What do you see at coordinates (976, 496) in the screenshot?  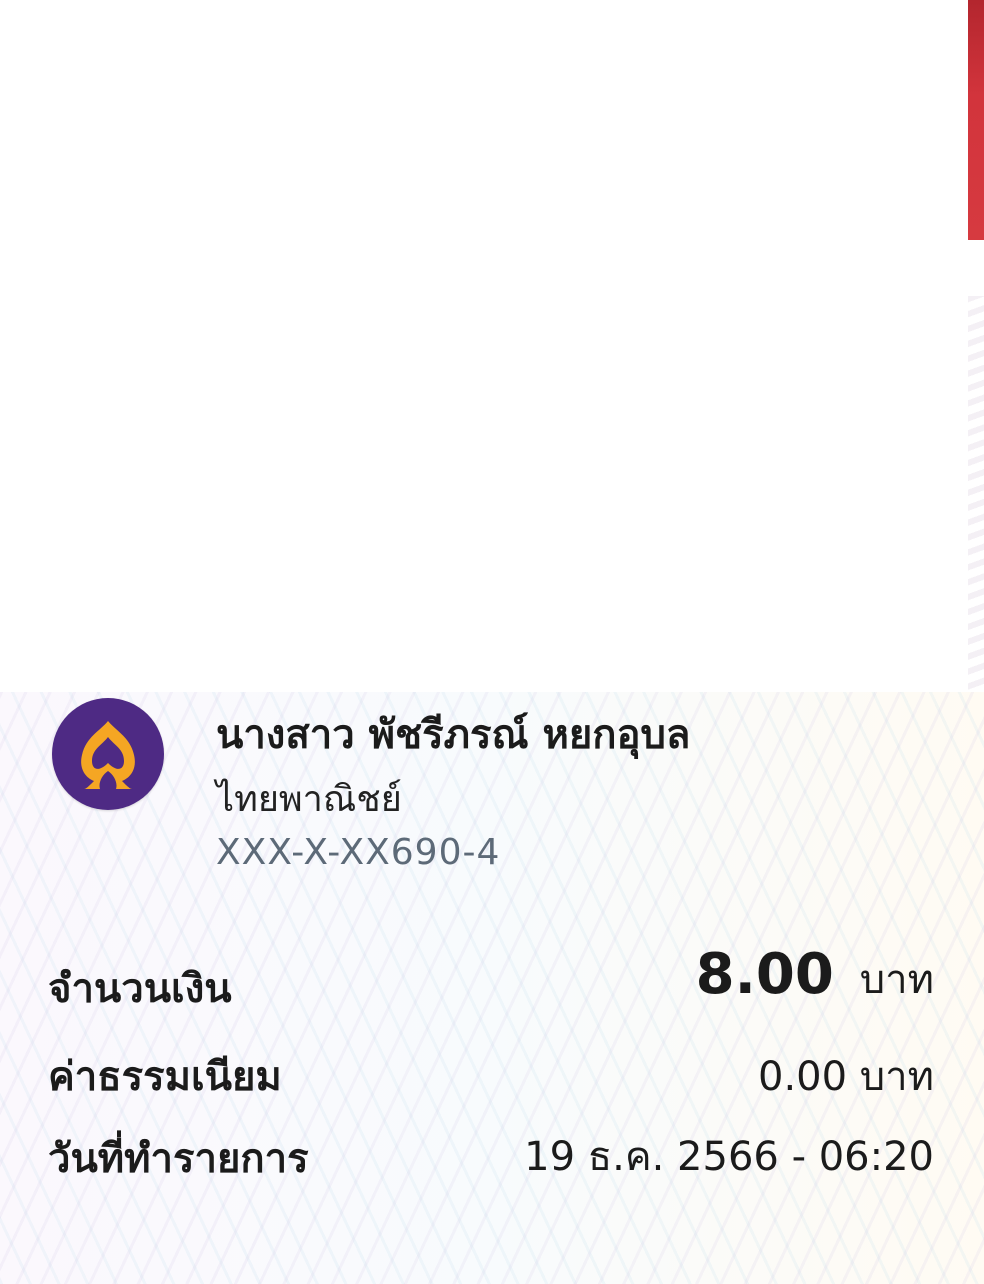 I see `side-pattern-strip` at bounding box center [976, 496].